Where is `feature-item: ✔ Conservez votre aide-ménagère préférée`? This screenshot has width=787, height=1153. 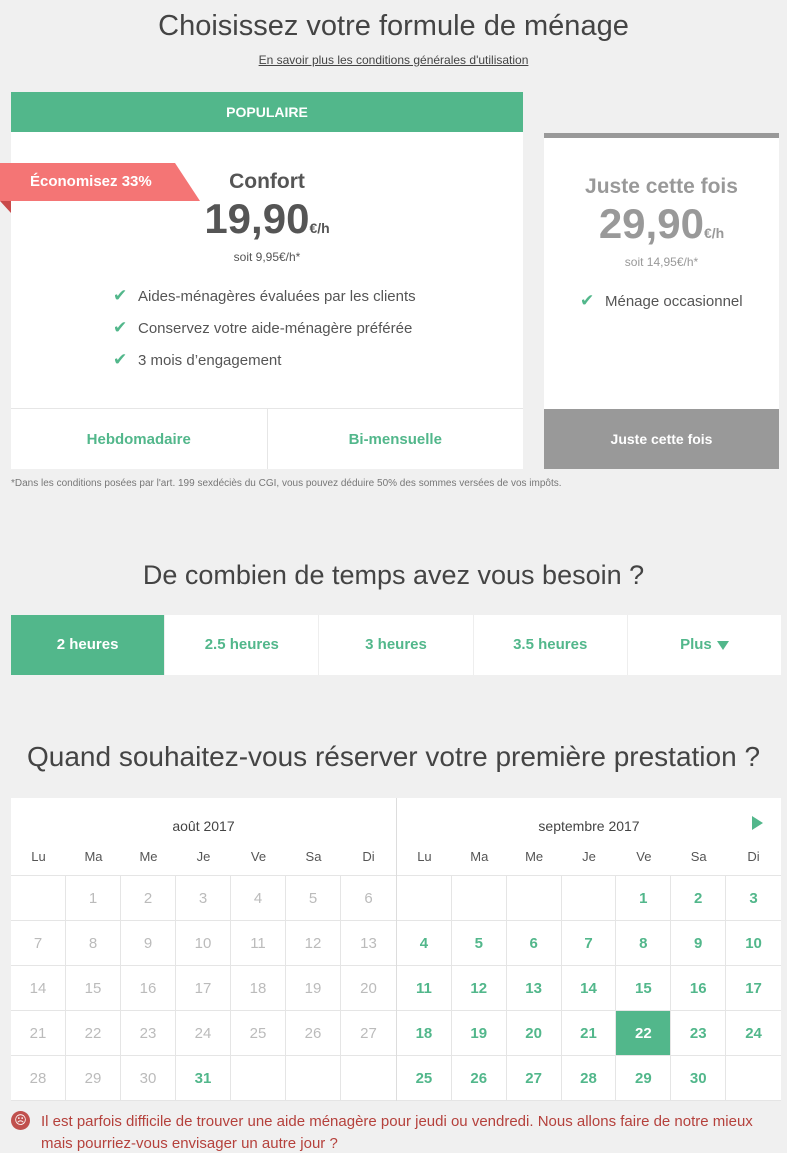
feature-item: ✔ Conservez votre aide-ménagère préférée is located at coordinates (264, 335).